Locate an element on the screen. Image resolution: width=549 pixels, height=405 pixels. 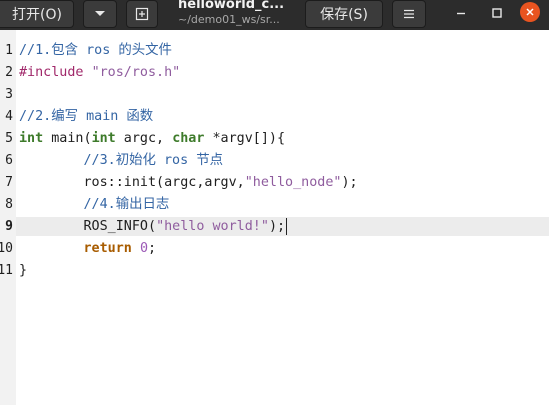
code-token: //3.初始化 ros 节点 is located at coordinates (153, 160).